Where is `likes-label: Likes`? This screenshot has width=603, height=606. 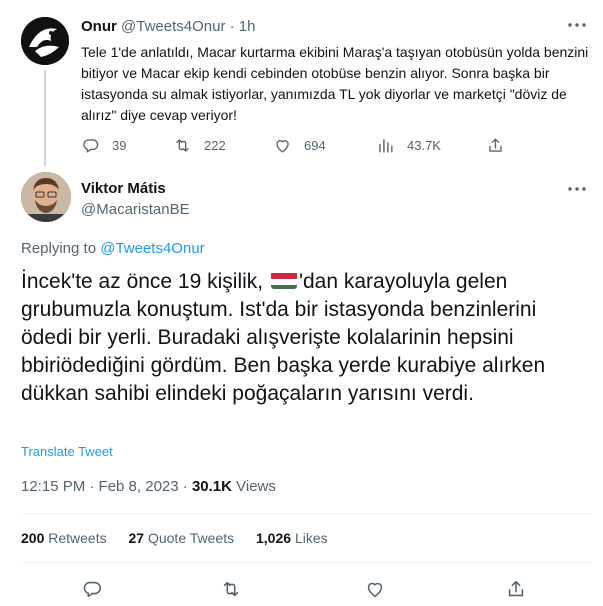 likes-label: Likes is located at coordinates (311, 538).